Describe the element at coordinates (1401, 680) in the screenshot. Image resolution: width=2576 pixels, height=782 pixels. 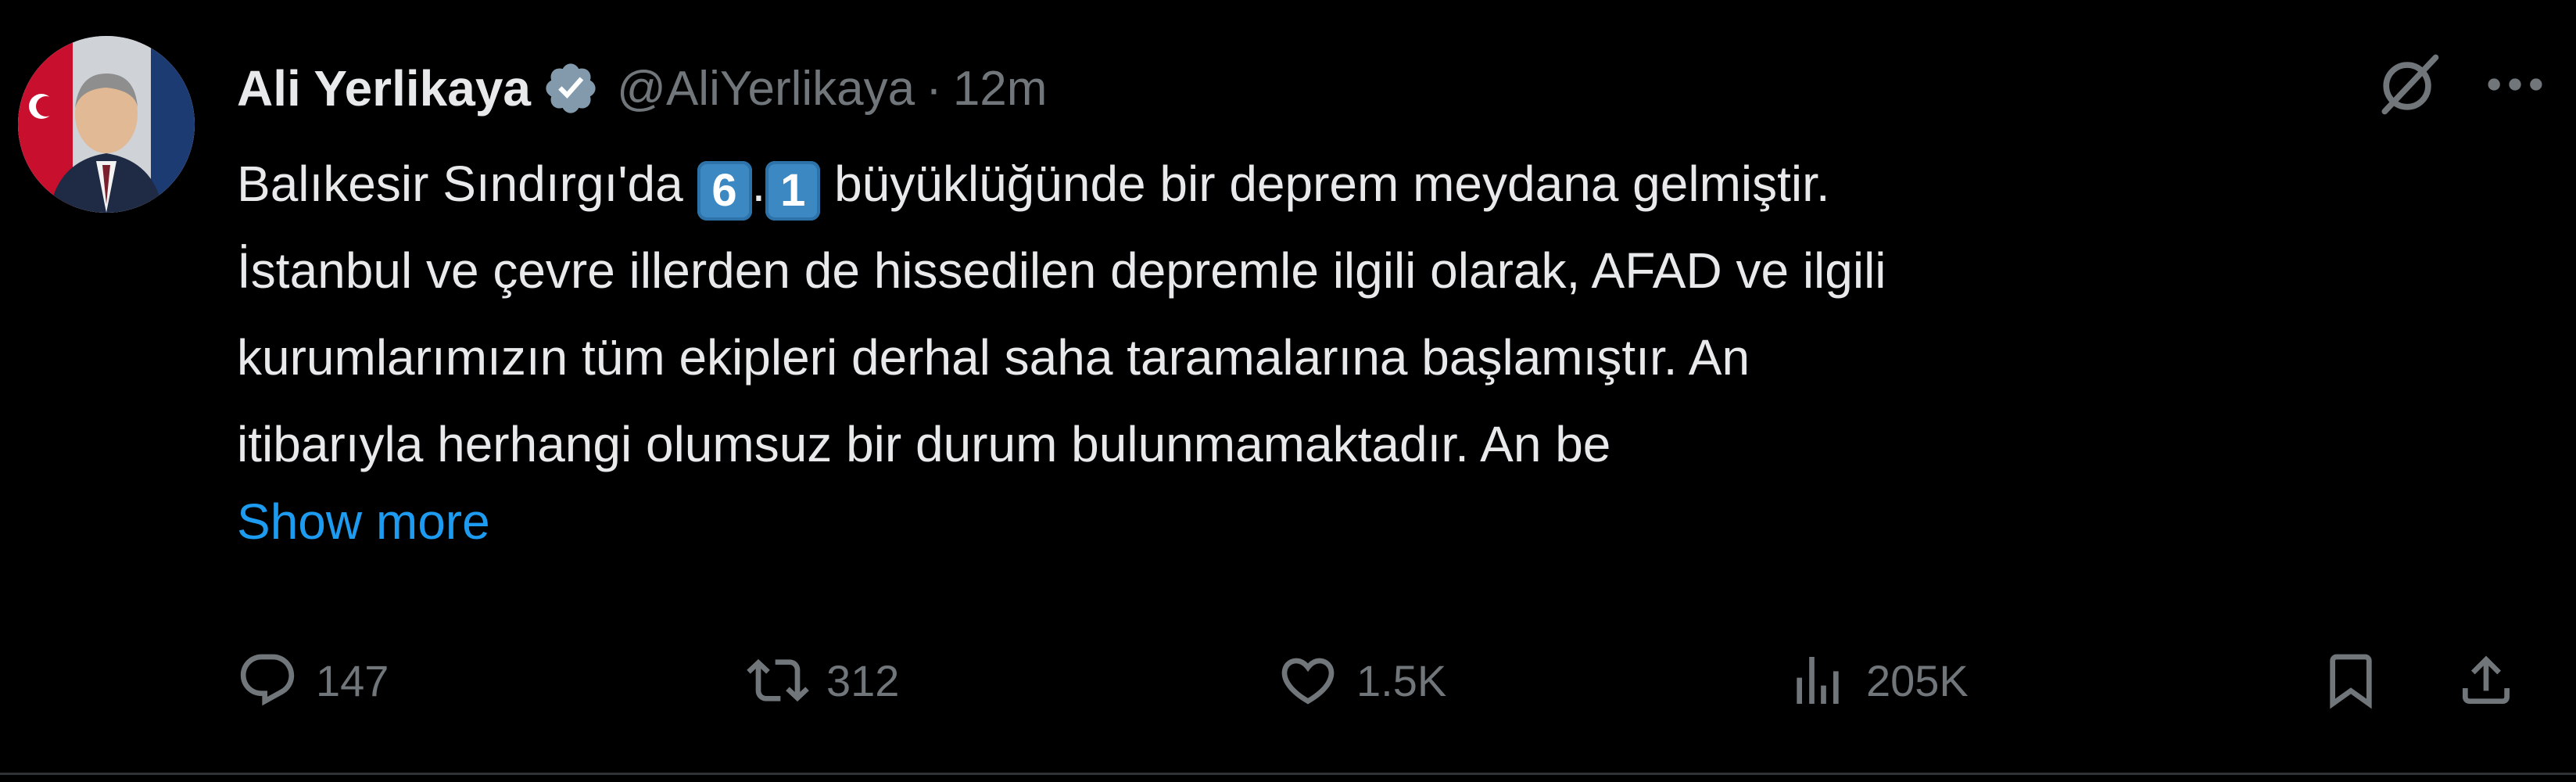
I see `like-count: 1.5K` at that location.